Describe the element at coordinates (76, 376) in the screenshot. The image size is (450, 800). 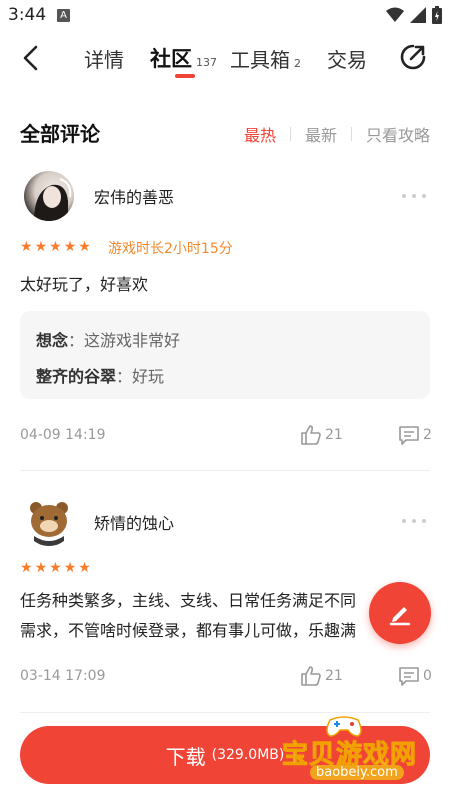
I see `reply-username: 整齐的谷翠` at that location.